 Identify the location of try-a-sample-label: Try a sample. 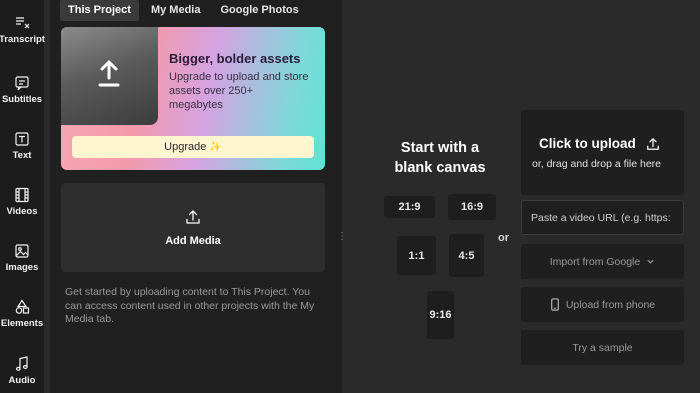
(602, 347).